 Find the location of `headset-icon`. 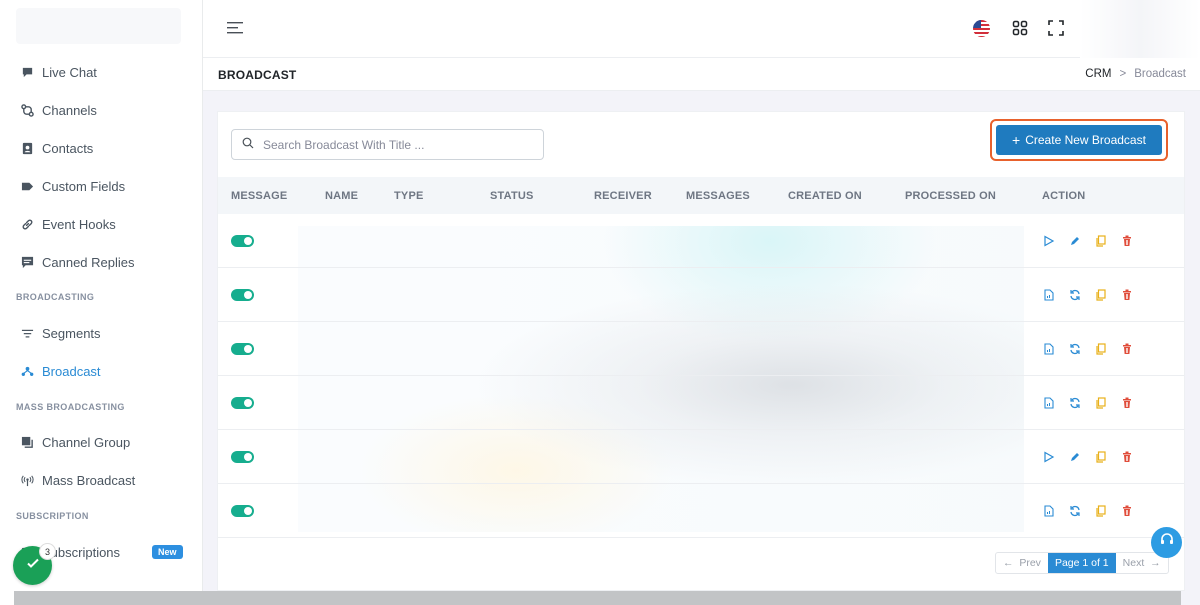

headset-icon is located at coordinates (1167, 542).